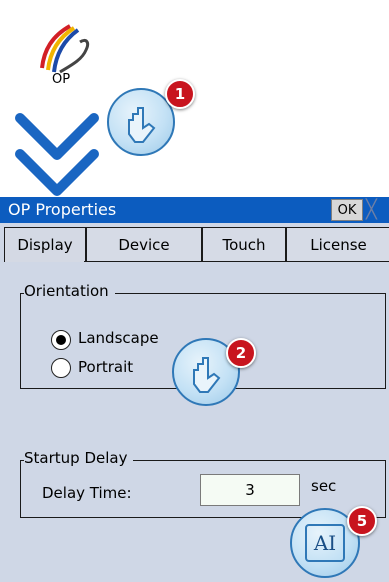  What do you see at coordinates (325, 543) in the screenshot?
I see `text-input-icon: AI` at bounding box center [325, 543].